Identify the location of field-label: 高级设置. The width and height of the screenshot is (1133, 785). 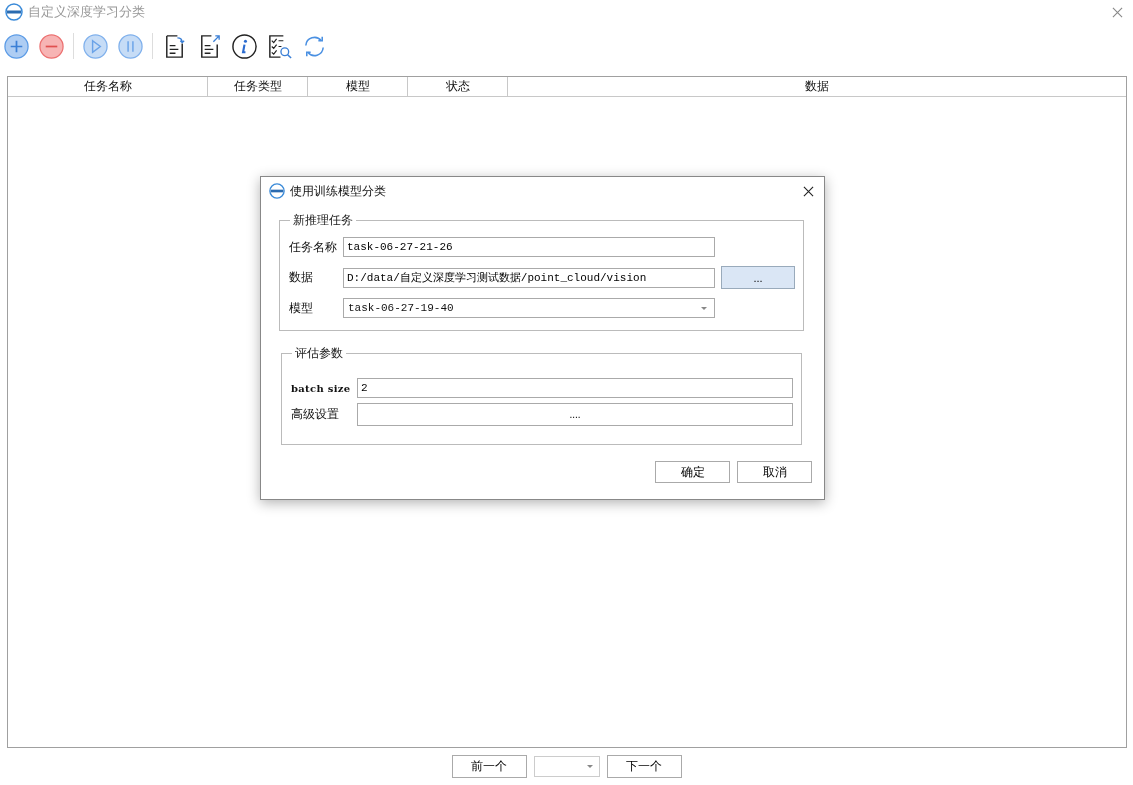
(315, 414).